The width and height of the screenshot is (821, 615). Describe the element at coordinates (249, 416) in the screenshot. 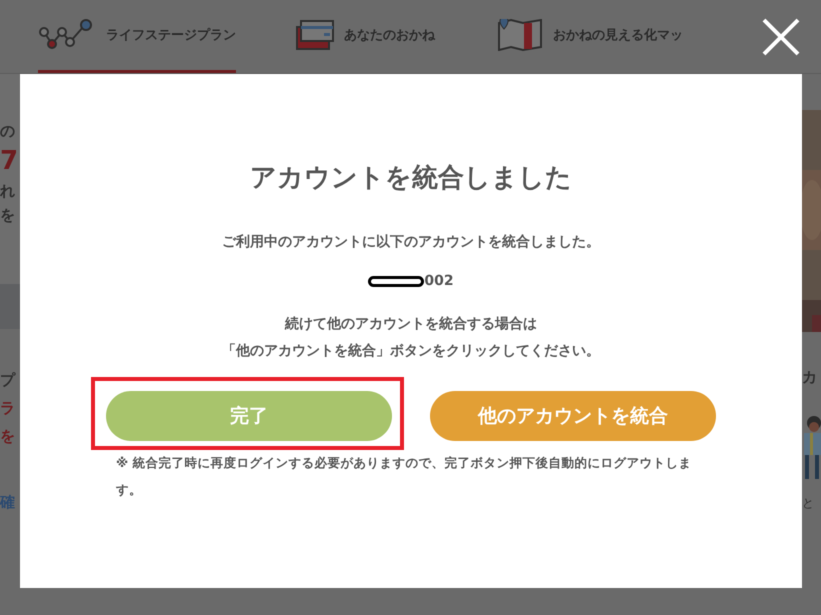

I see `dialog-button: 完了` at that location.